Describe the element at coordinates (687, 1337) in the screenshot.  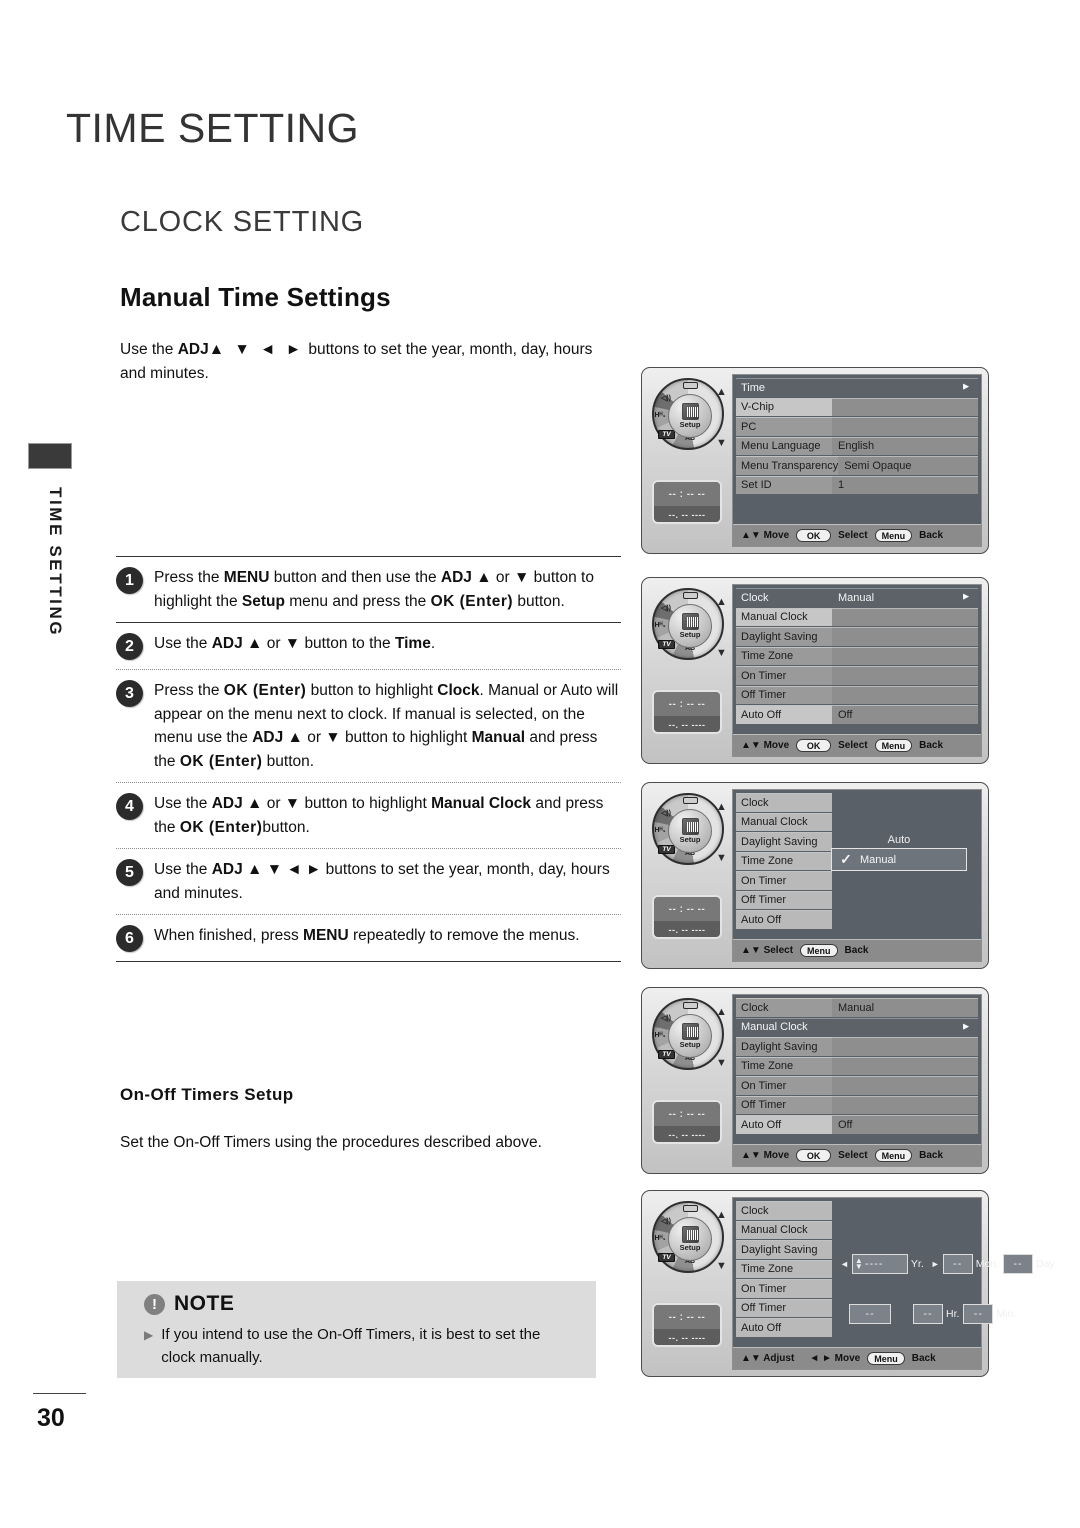
I see `remote-display-line2: --. -- ----` at that location.